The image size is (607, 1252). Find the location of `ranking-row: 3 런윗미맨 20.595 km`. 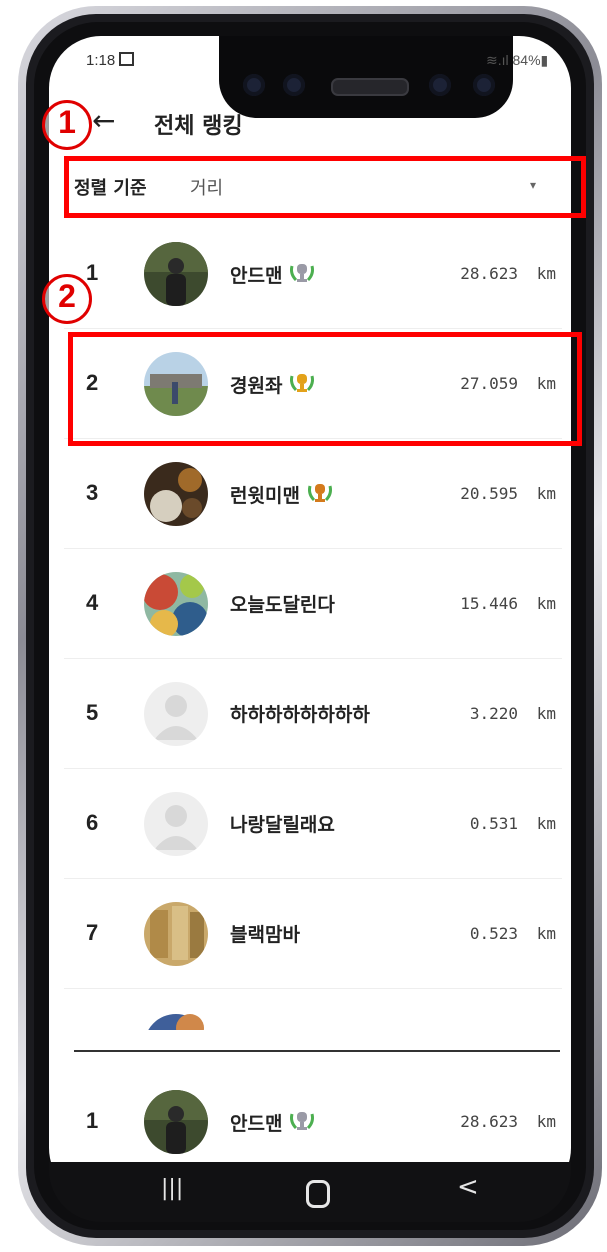

ranking-row: 3 런윗미맨 20.595 km is located at coordinates (313, 493).